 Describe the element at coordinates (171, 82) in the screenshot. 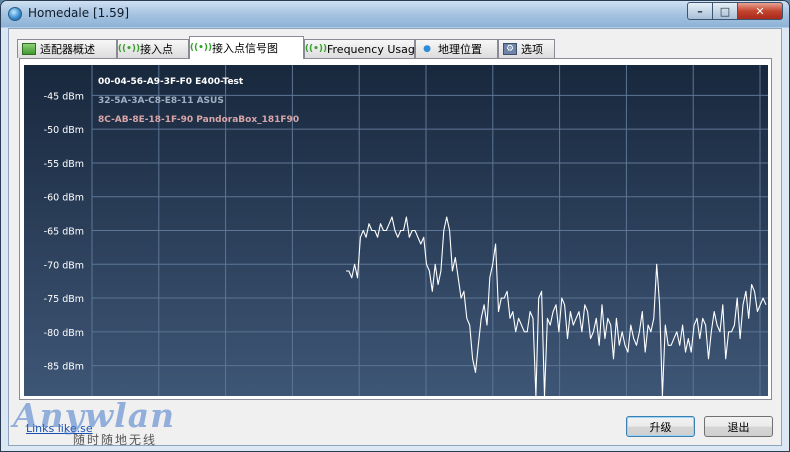

I see `legend-entry: 00-04-56-A9-3F-F0 E400-Test` at that location.